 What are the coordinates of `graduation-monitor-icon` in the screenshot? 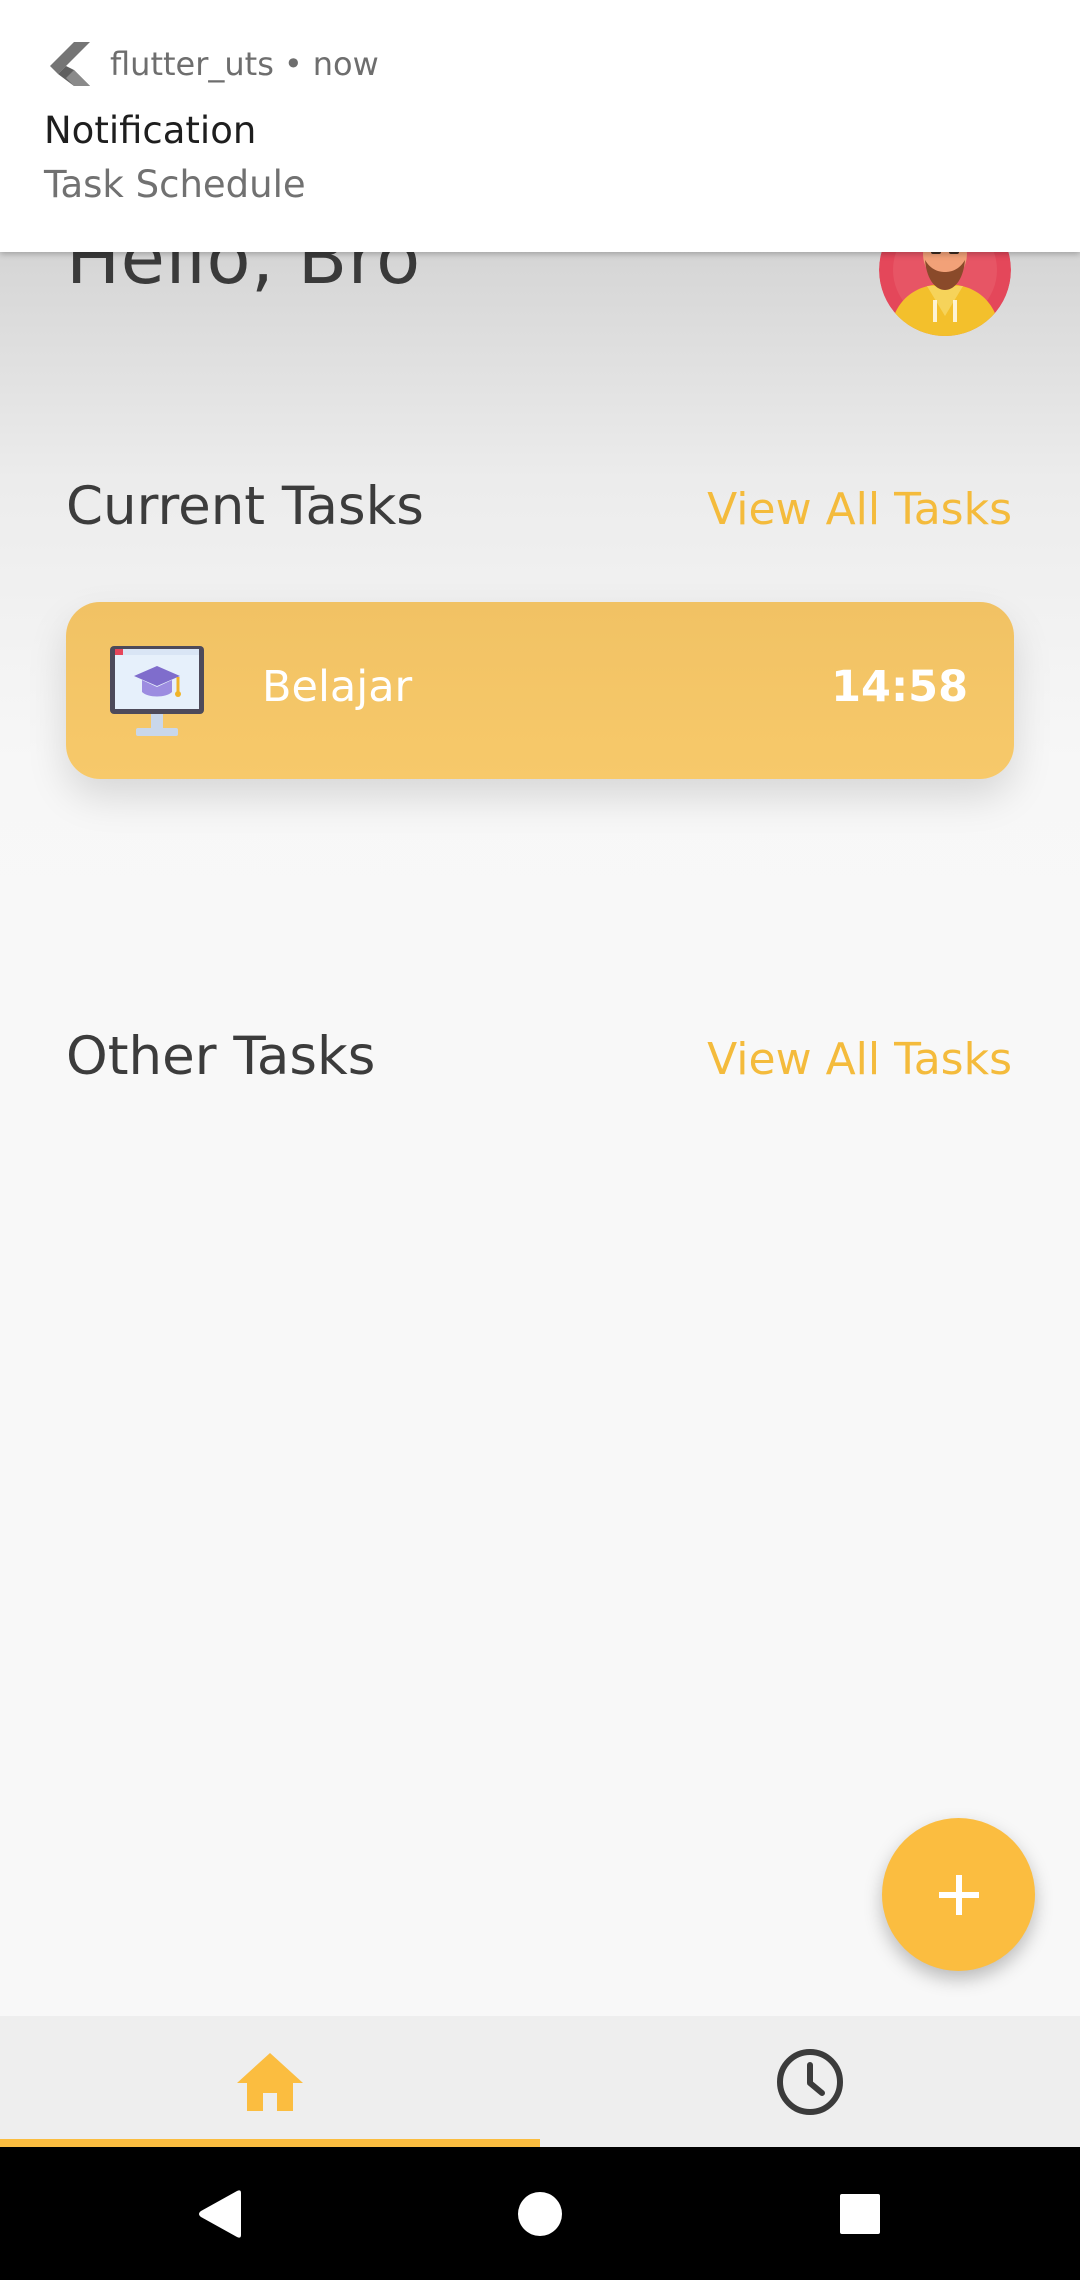 It's located at (157, 691).